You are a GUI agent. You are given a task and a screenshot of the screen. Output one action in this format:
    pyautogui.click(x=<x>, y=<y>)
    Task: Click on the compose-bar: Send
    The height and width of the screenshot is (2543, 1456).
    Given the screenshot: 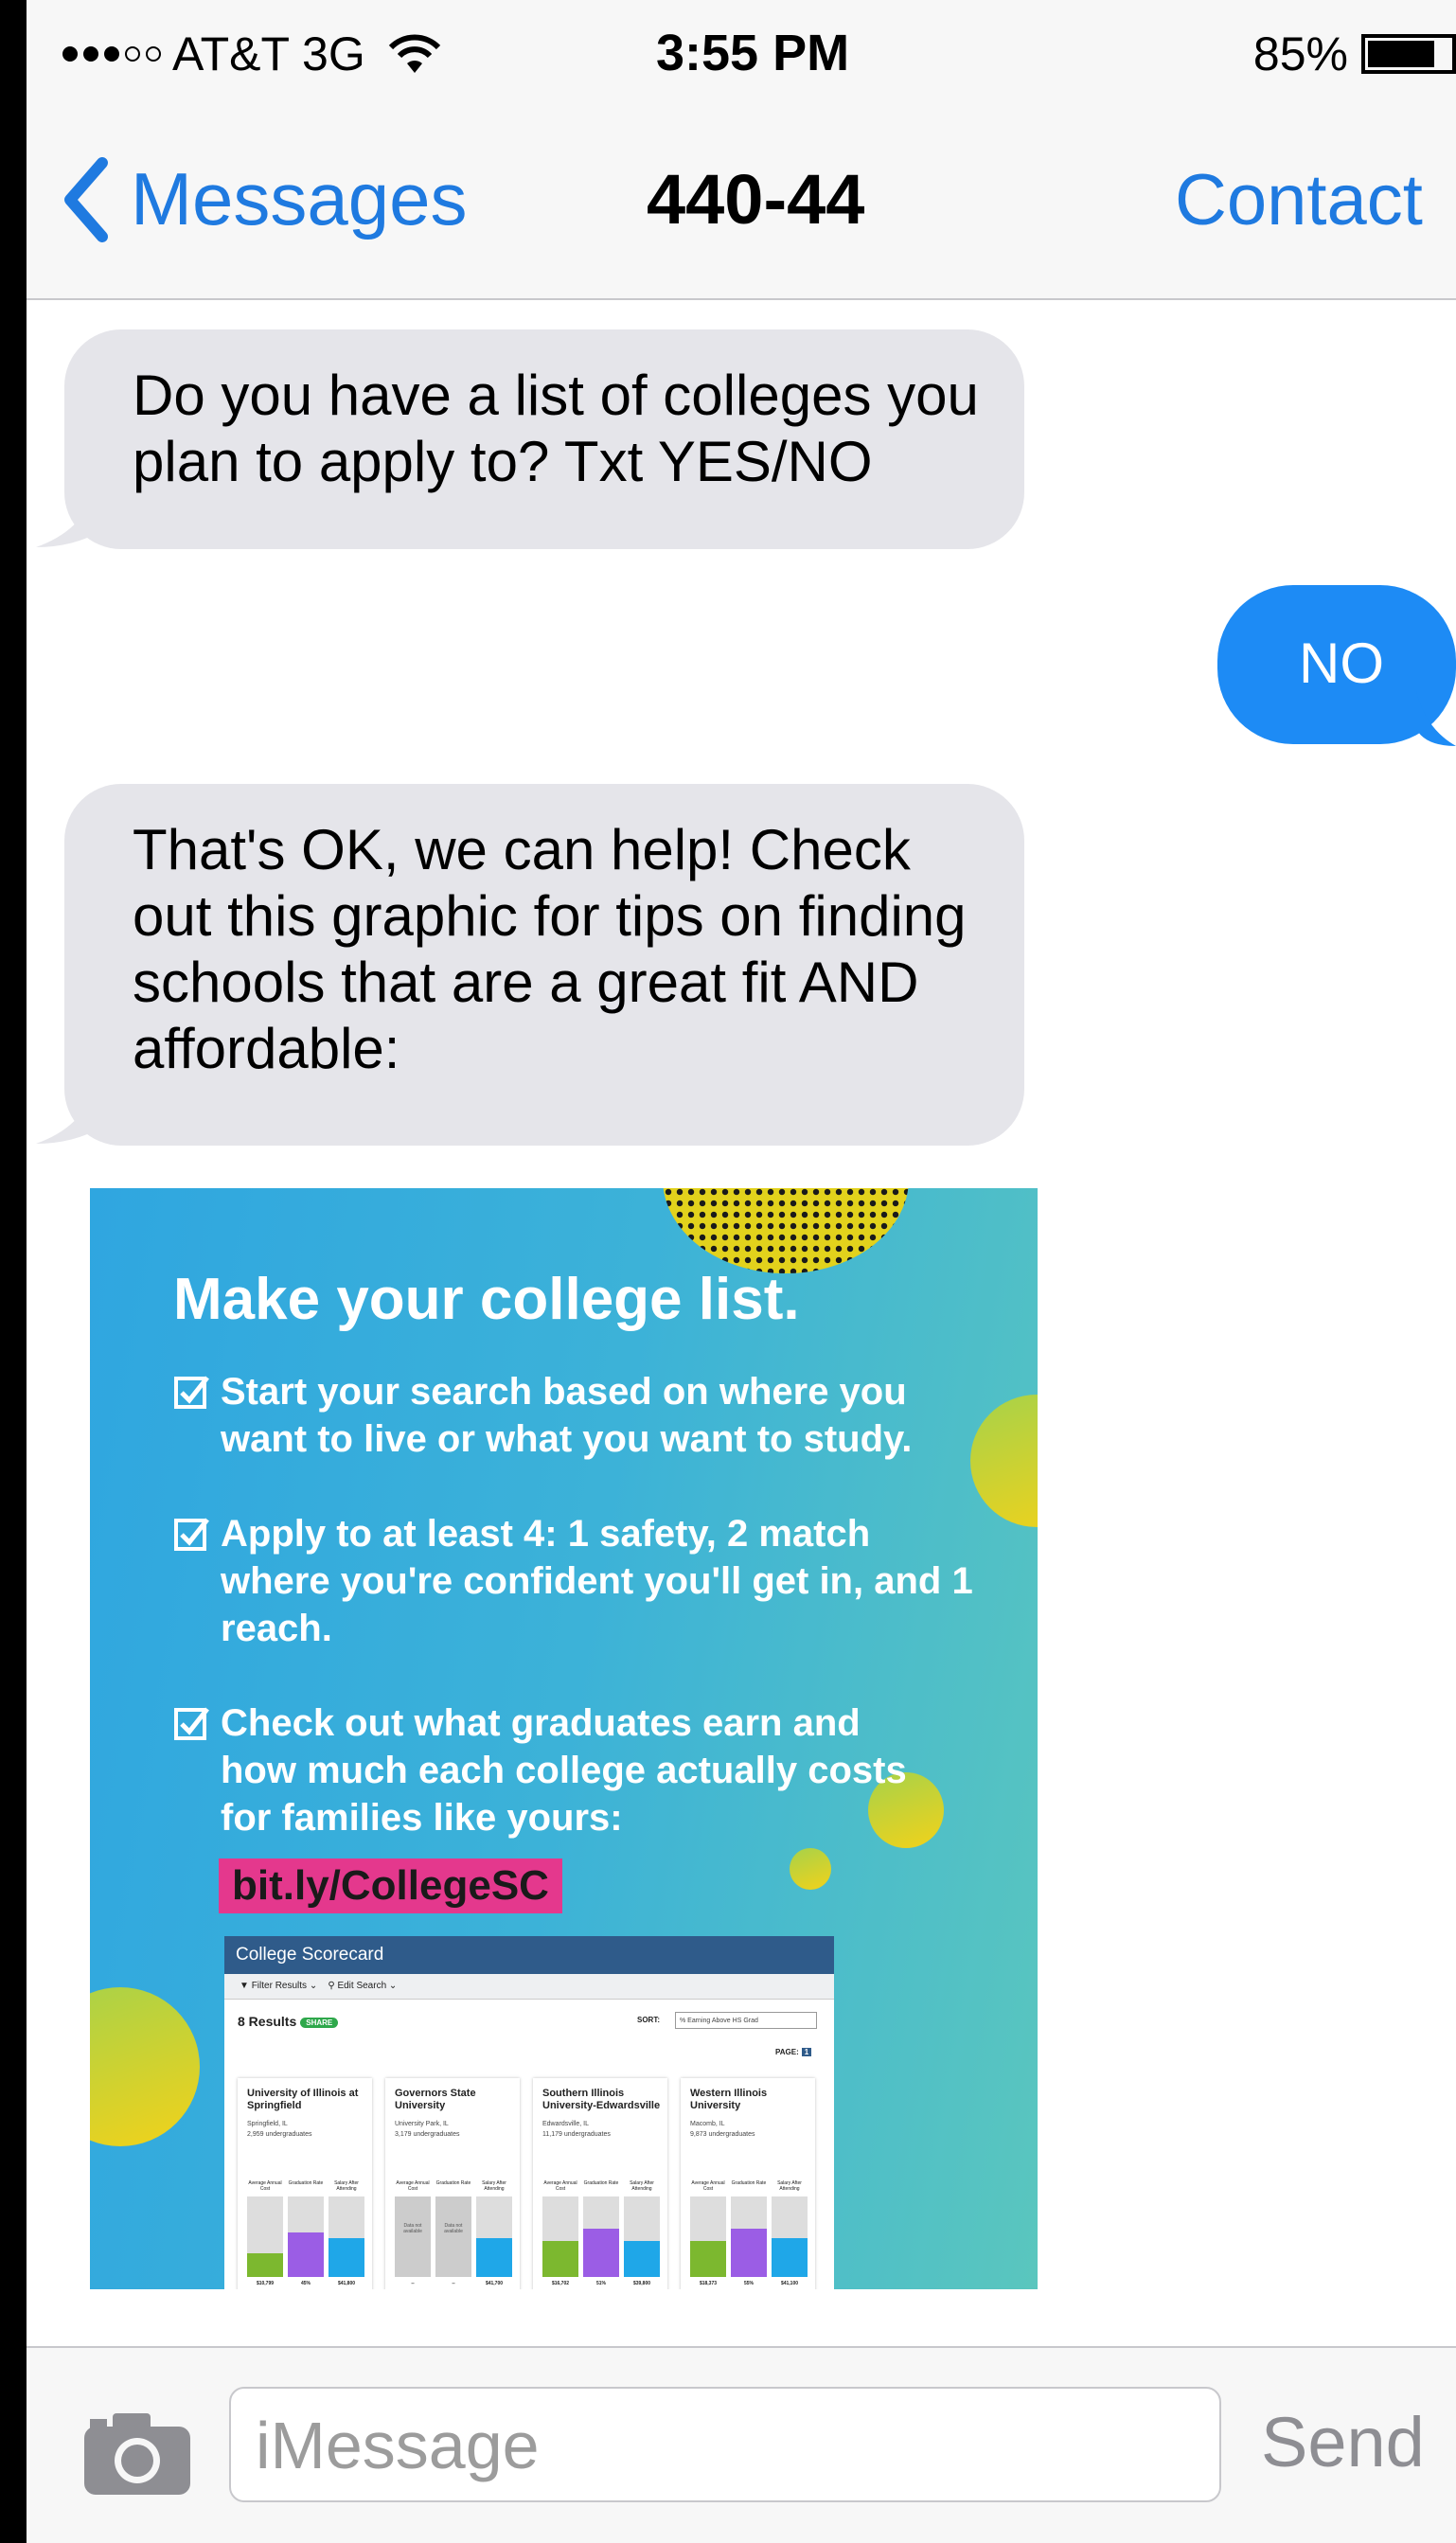 What is the action you would take?
    pyautogui.click(x=741, y=2444)
    